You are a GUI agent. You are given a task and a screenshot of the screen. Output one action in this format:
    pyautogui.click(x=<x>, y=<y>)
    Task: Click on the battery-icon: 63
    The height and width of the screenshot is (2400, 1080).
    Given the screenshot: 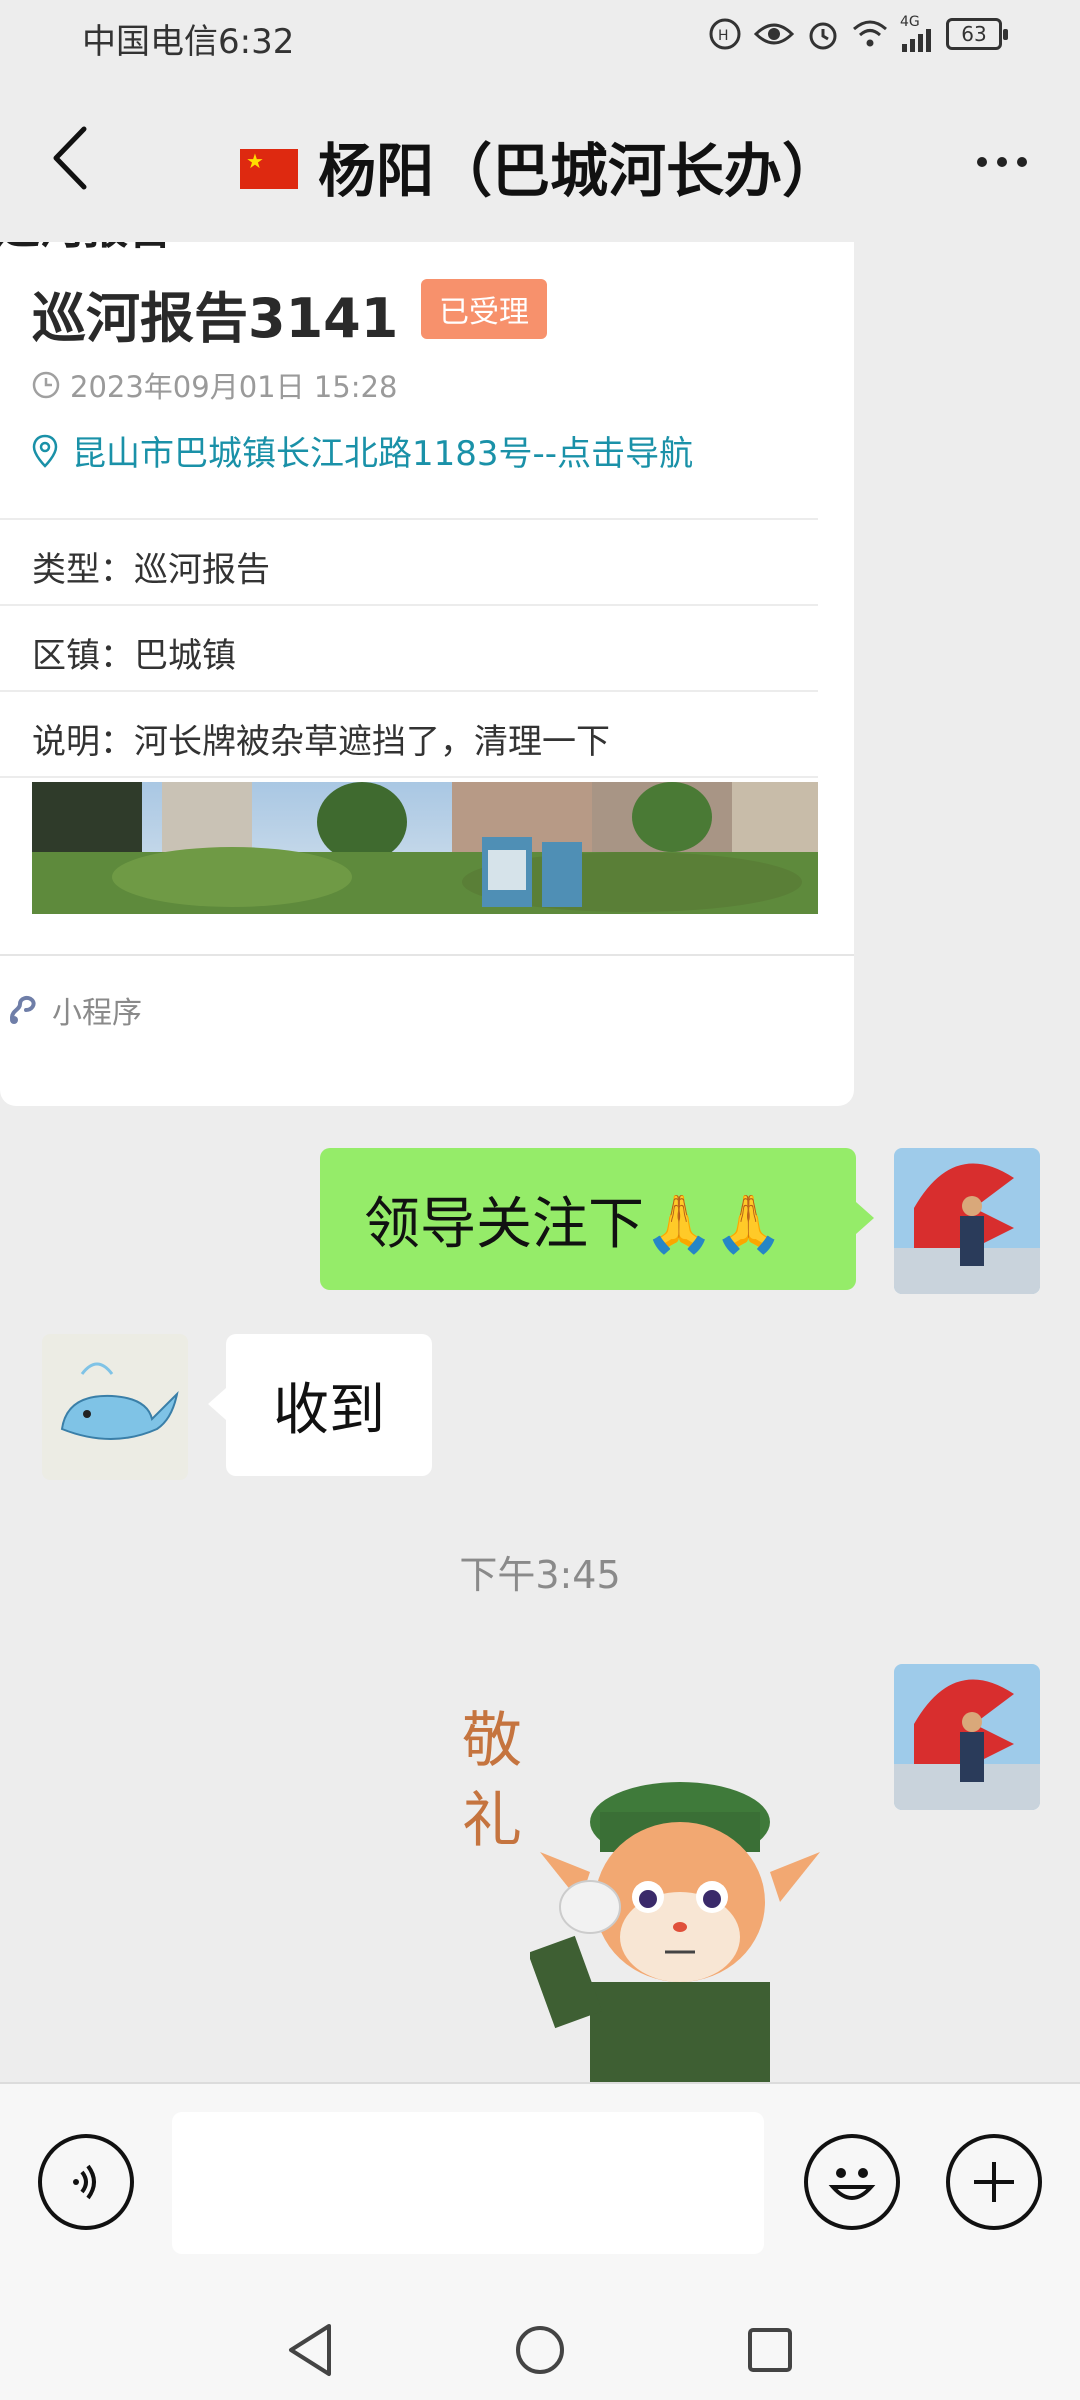 What is the action you would take?
    pyautogui.click(x=977, y=34)
    